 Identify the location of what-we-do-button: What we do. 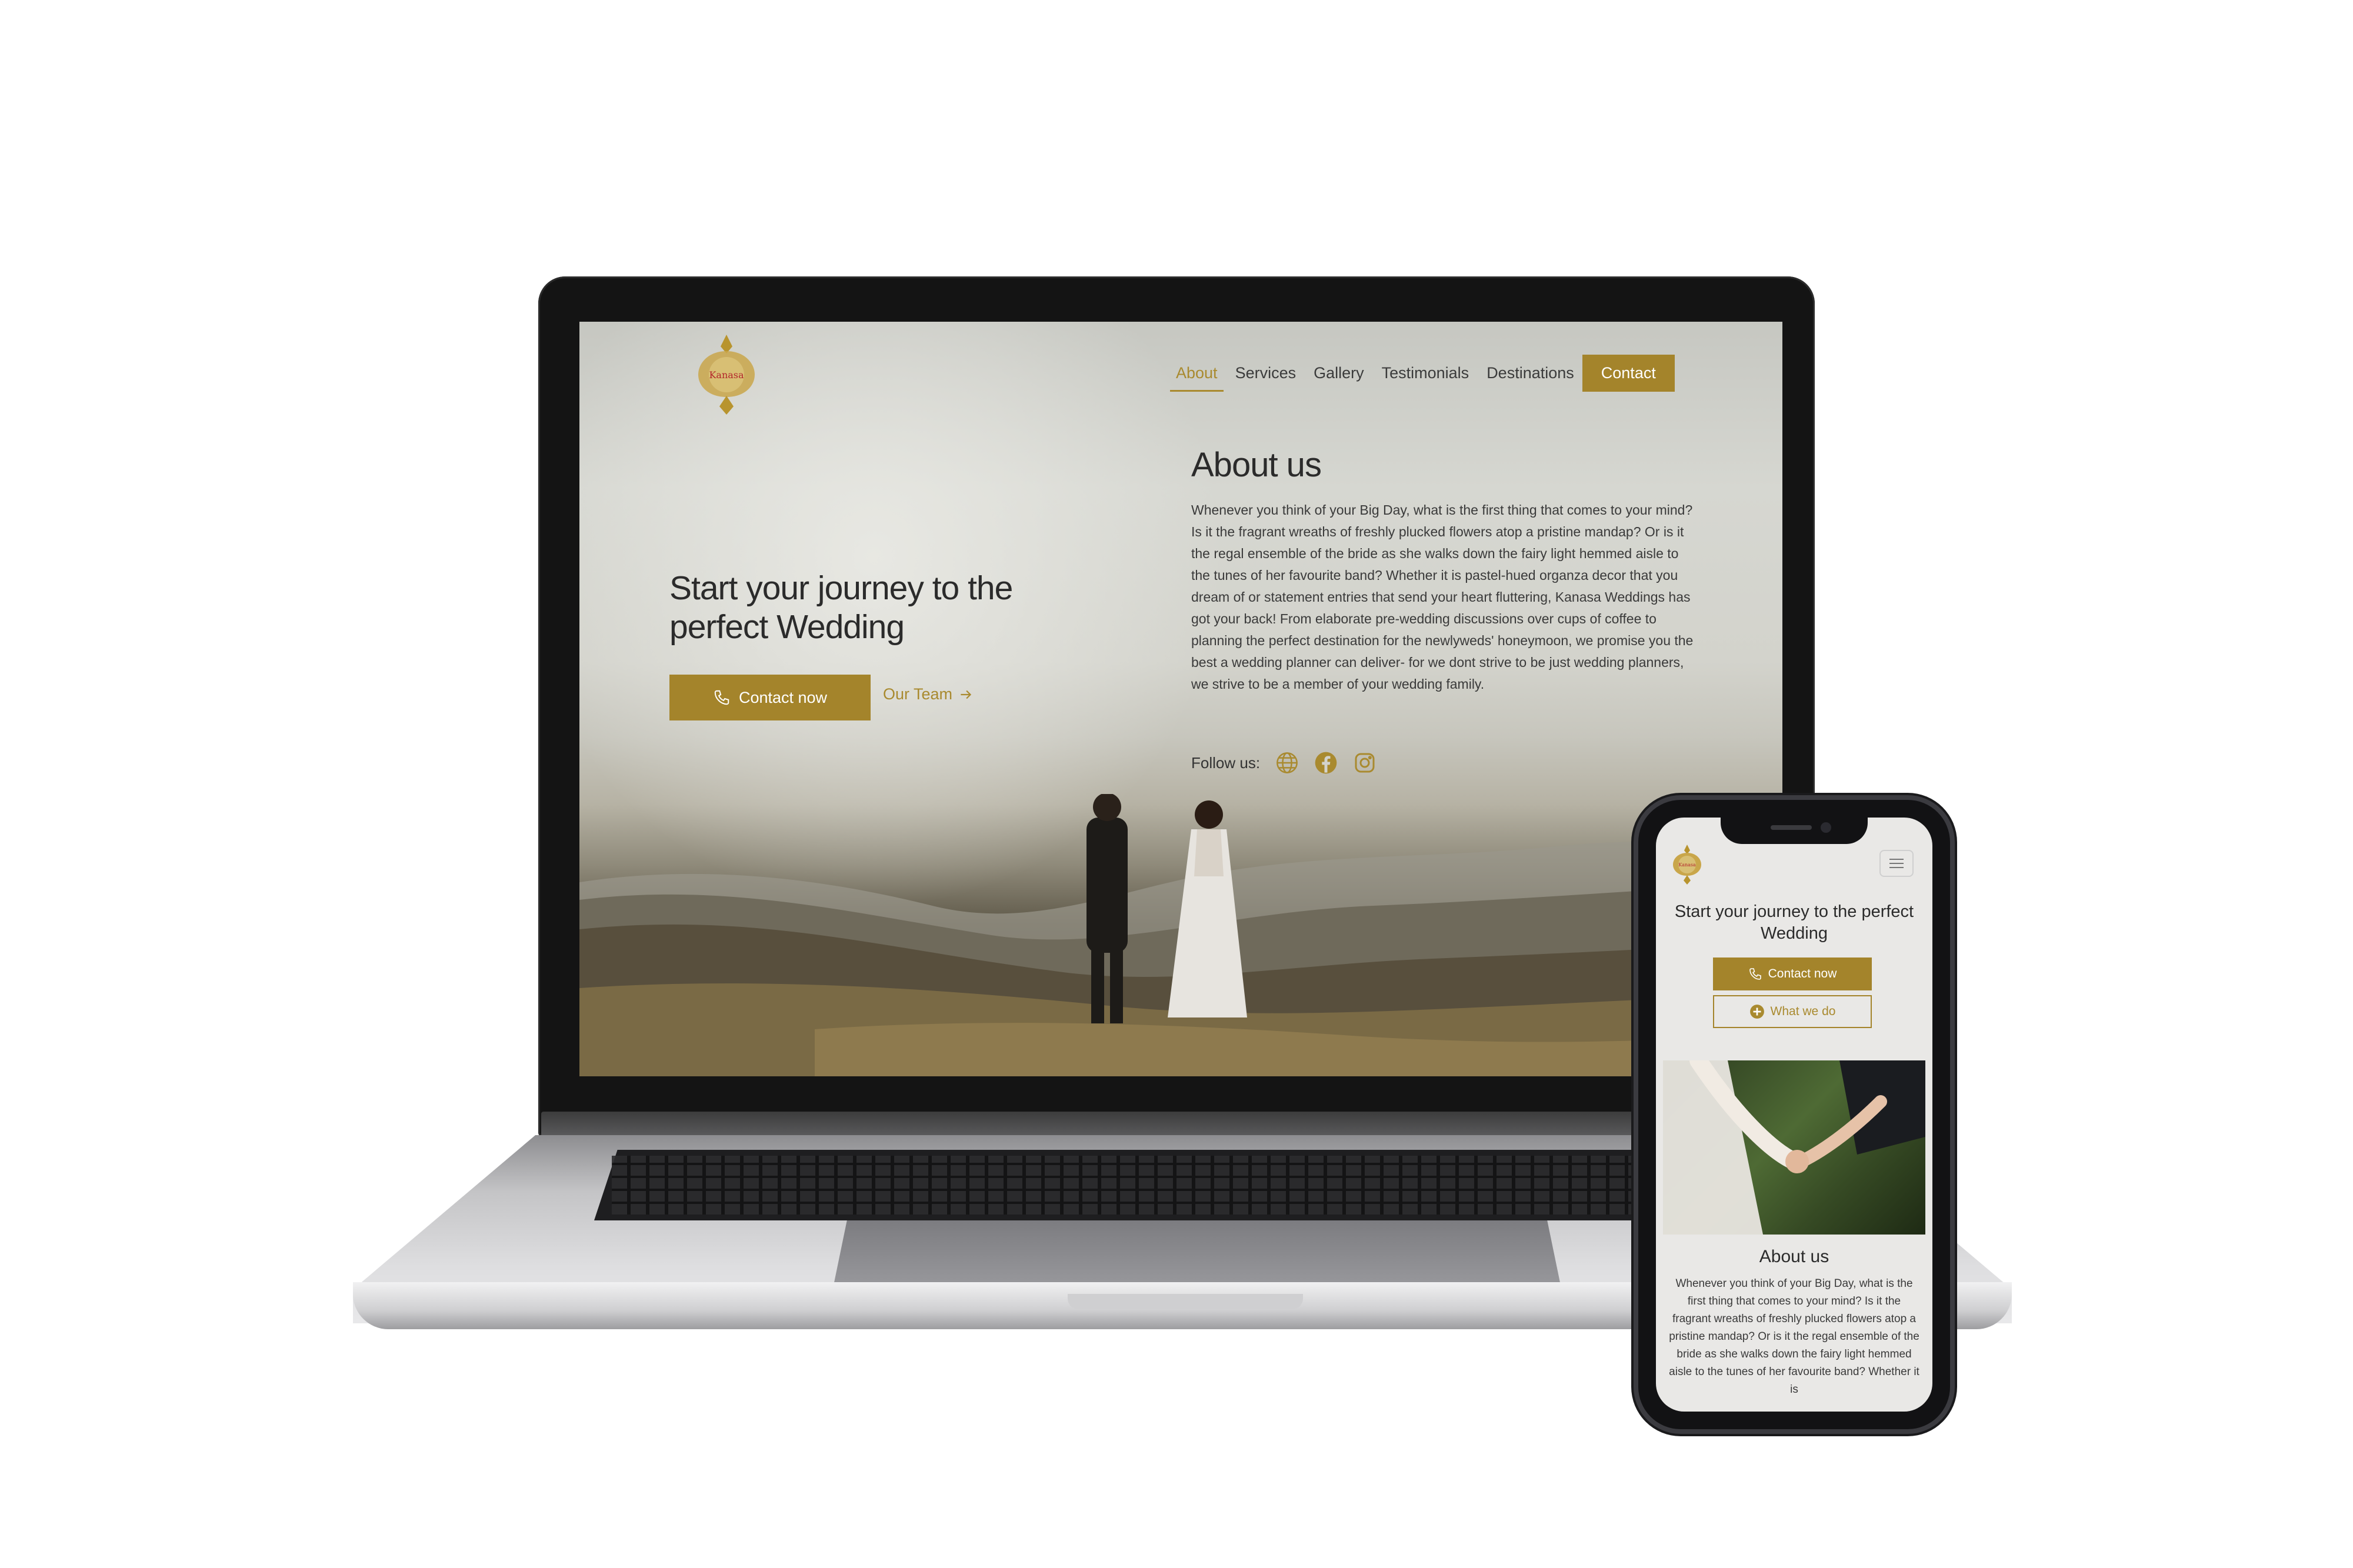
(1793, 1011).